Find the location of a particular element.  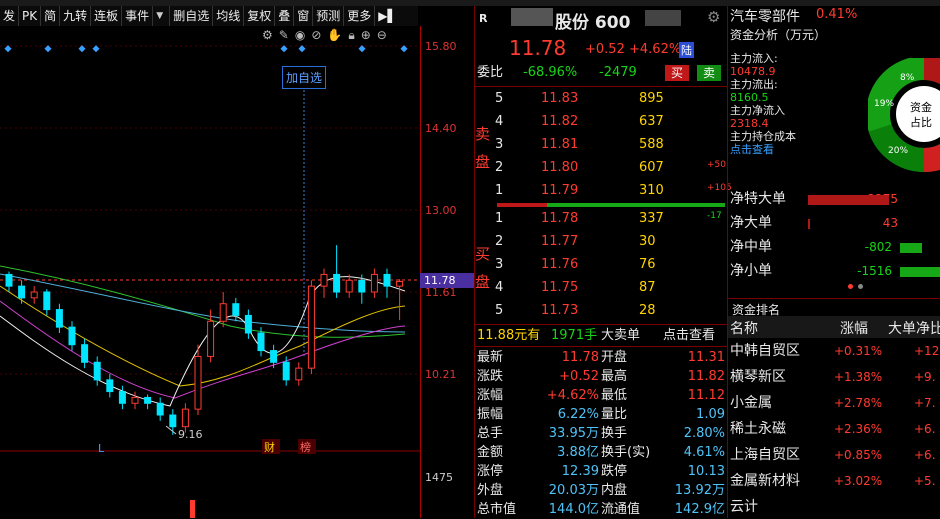

rank-name: 稀土永磁 is located at coordinates (758, 429).